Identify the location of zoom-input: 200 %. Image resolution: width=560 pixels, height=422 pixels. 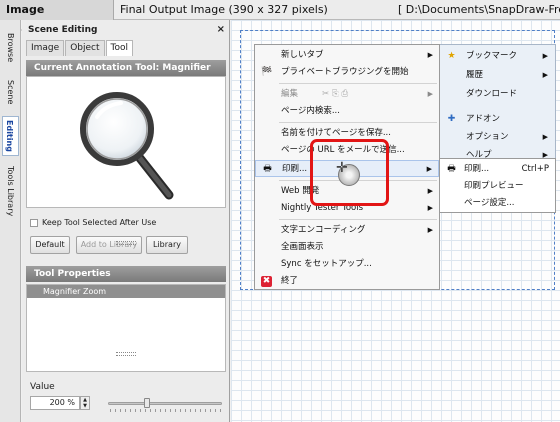
(55, 403).